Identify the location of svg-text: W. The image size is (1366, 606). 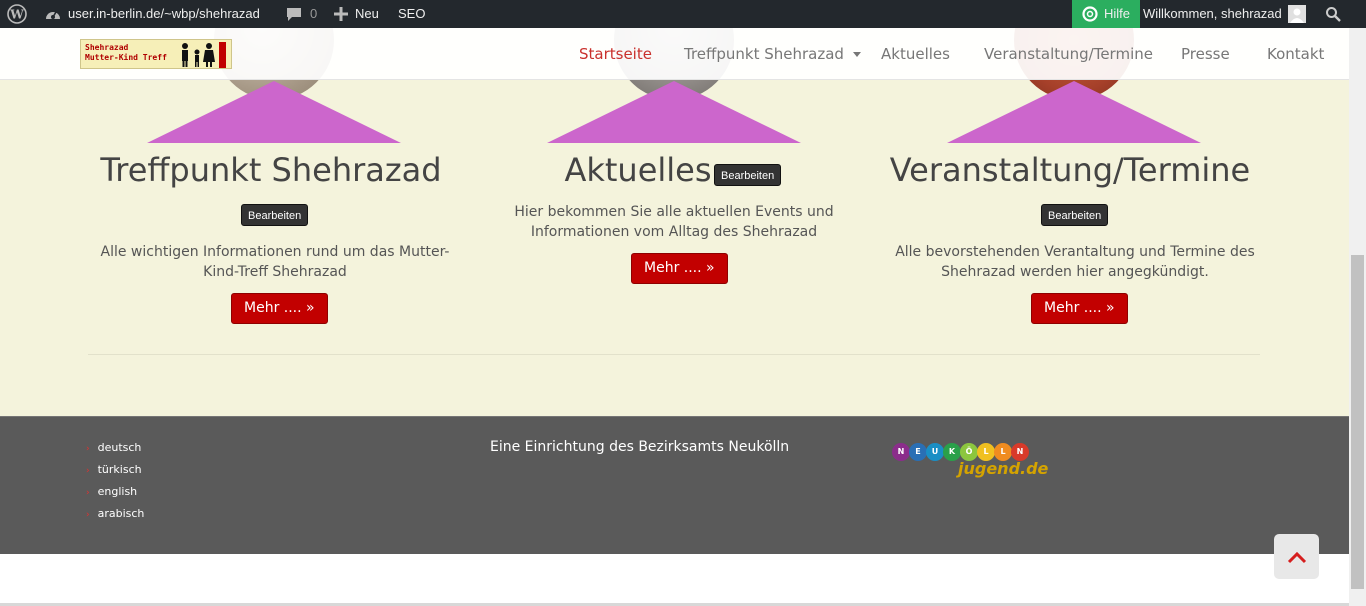
(16, 15).